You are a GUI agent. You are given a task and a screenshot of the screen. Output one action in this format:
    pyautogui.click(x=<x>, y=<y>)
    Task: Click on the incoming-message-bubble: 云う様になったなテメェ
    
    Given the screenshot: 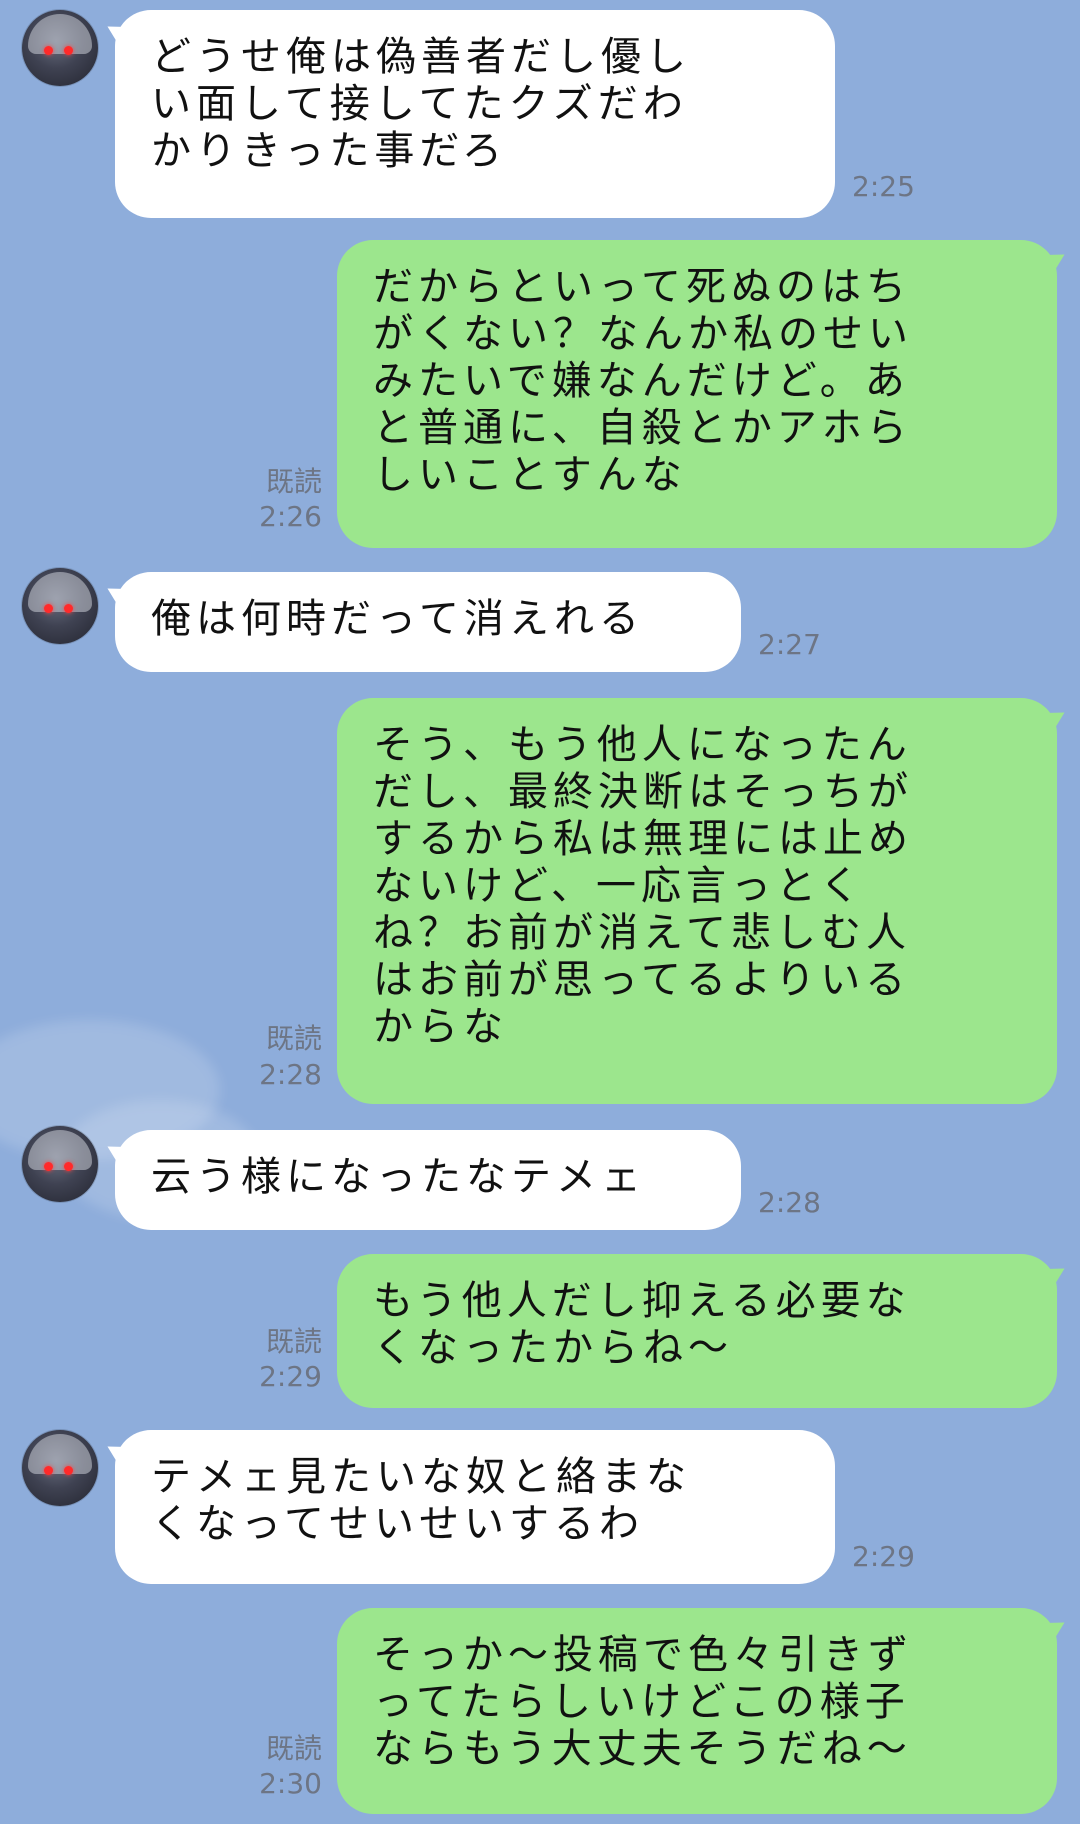 What is the action you would take?
    pyautogui.click(x=428, y=1180)
    